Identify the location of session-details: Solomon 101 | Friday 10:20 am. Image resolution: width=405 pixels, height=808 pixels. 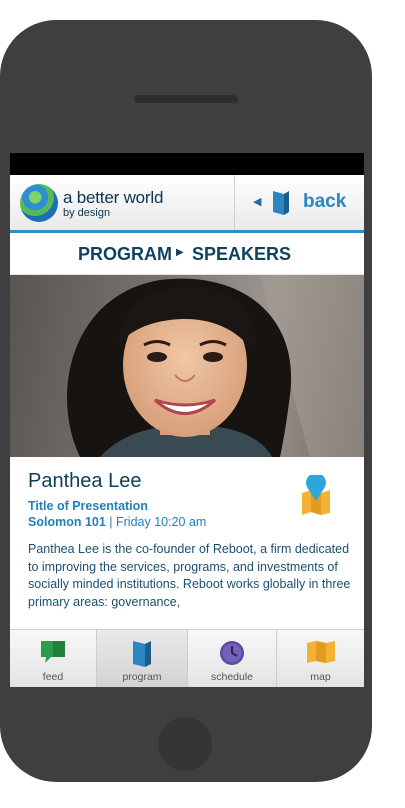
(117, 522).